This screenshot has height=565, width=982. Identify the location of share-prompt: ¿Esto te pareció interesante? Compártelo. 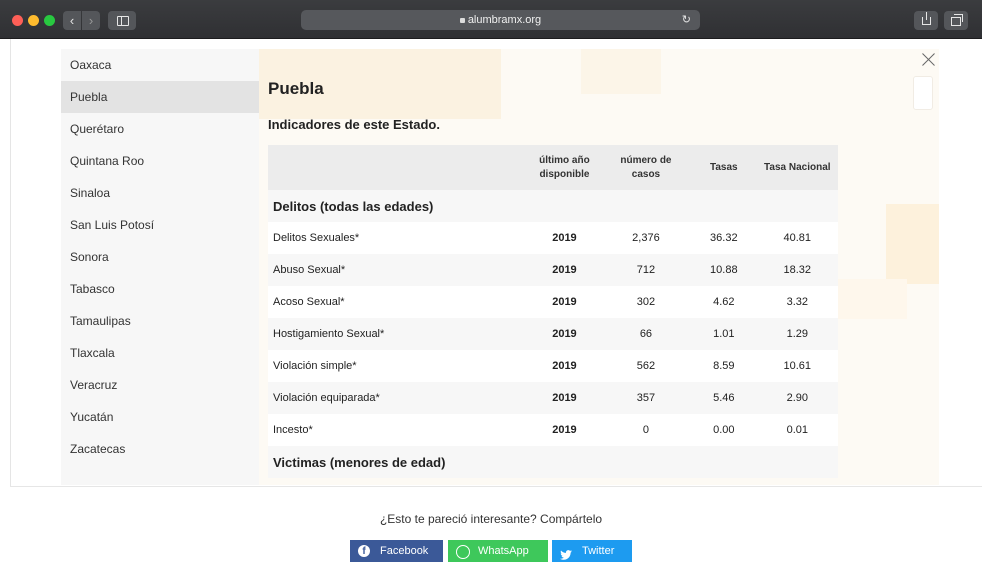
(491, 519).